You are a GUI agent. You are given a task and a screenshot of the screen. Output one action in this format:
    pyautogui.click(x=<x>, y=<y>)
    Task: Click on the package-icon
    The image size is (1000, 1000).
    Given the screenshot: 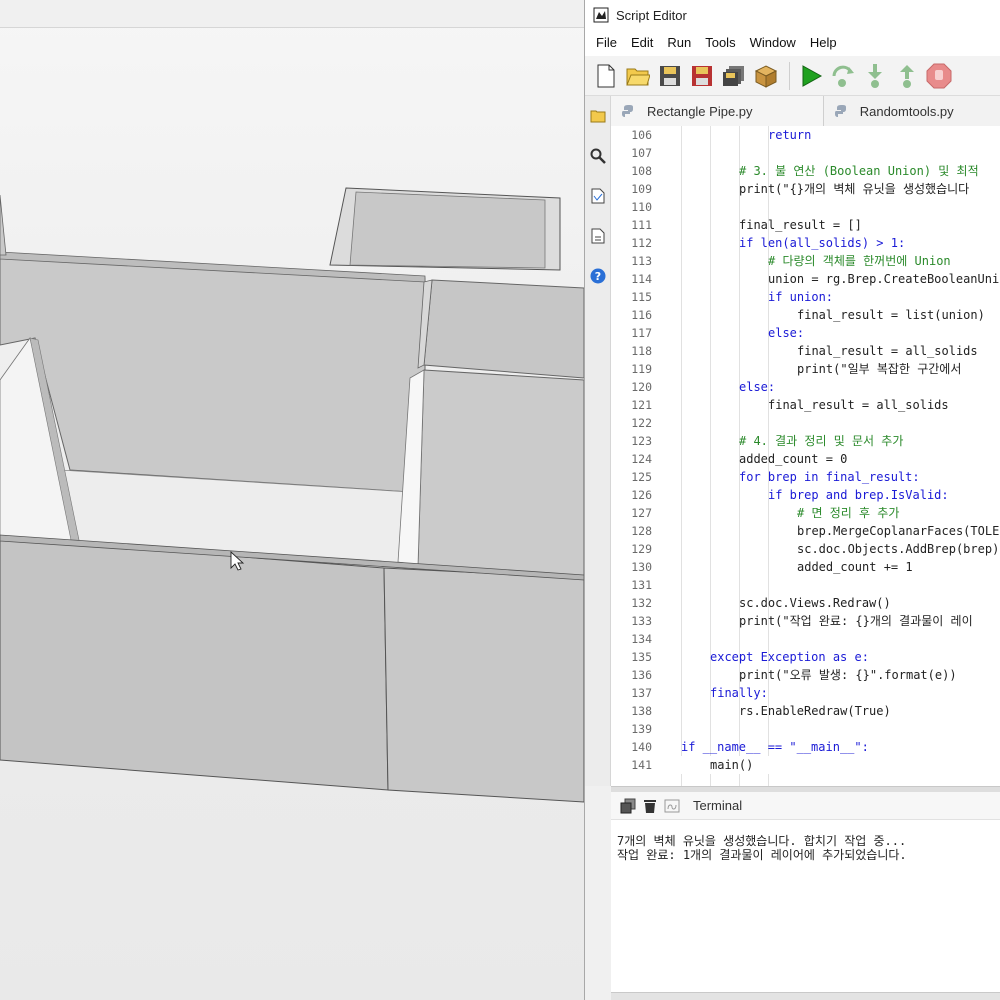 What is the action you would take?
    pyautogui.click(x=766, y=76)
    